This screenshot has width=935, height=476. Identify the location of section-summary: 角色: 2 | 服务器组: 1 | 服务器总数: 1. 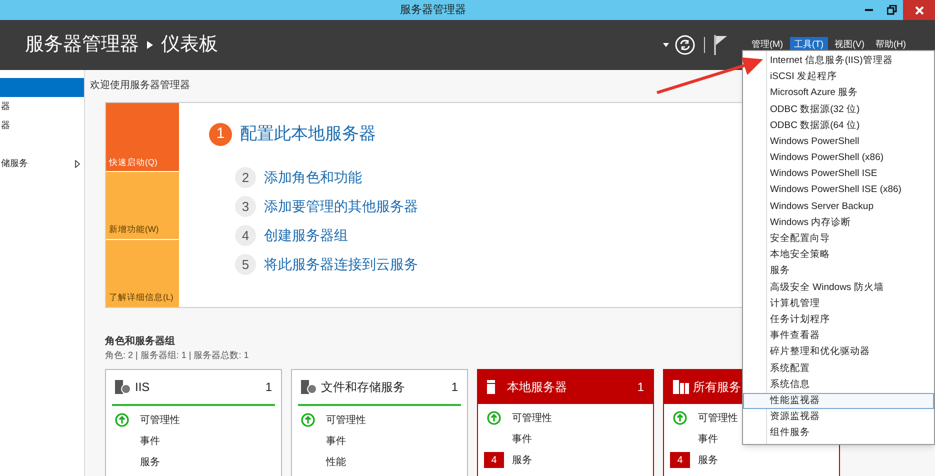
(177, 355).